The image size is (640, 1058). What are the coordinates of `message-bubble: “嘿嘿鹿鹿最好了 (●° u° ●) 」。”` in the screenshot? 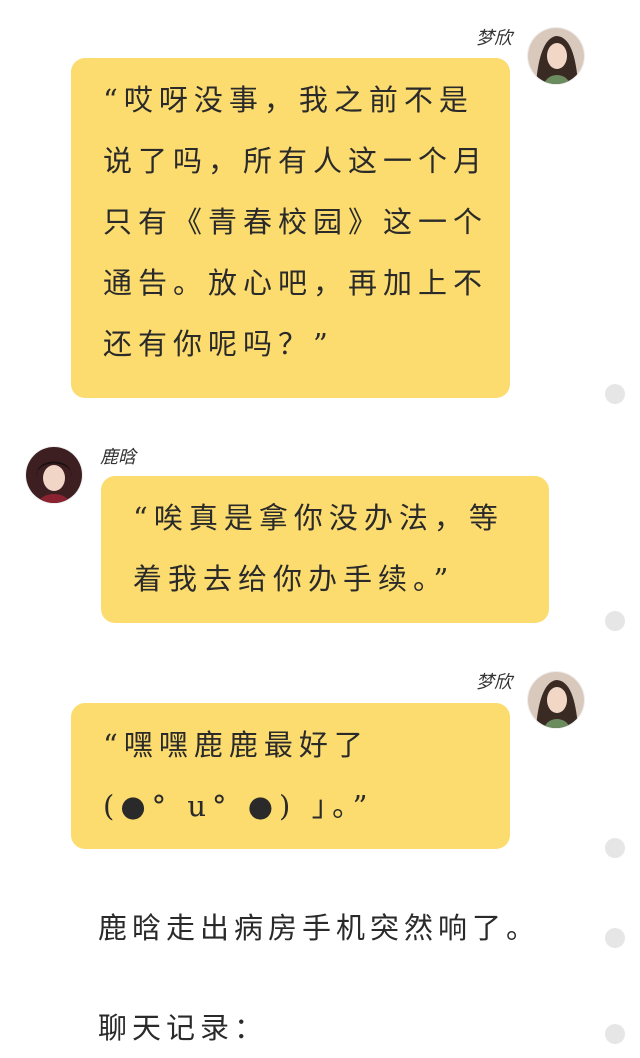 It's located at (290, 776).